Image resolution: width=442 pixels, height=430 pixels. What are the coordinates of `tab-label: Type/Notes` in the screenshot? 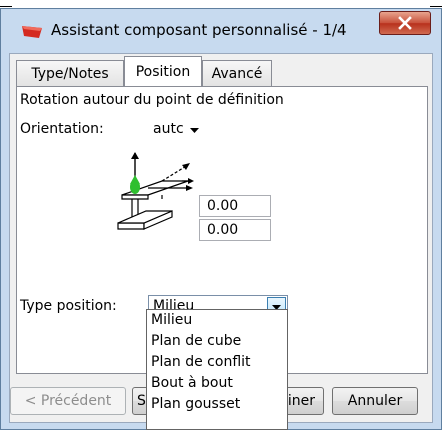 It's located at (70, 73).